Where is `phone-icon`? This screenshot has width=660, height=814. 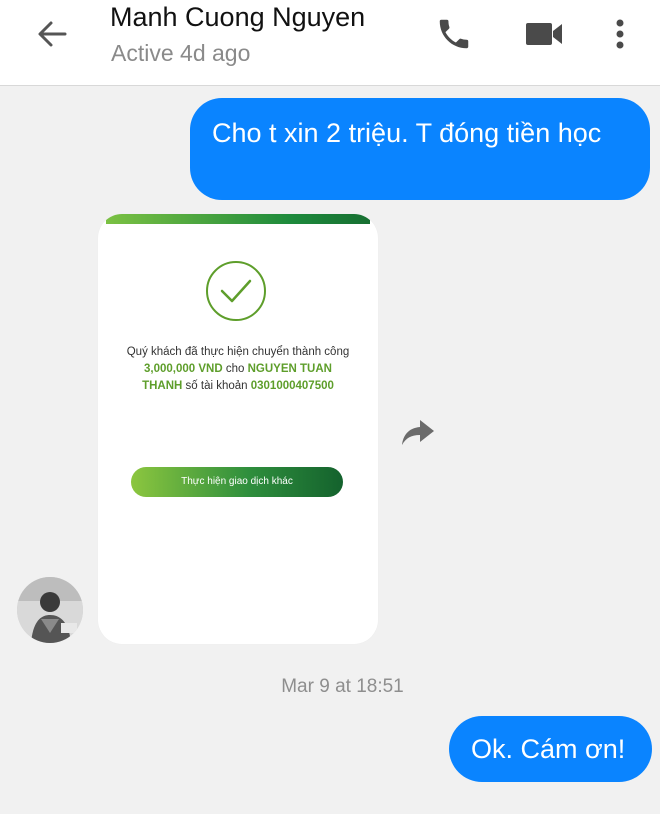 phone-icon is located at coordinates (454, 34).